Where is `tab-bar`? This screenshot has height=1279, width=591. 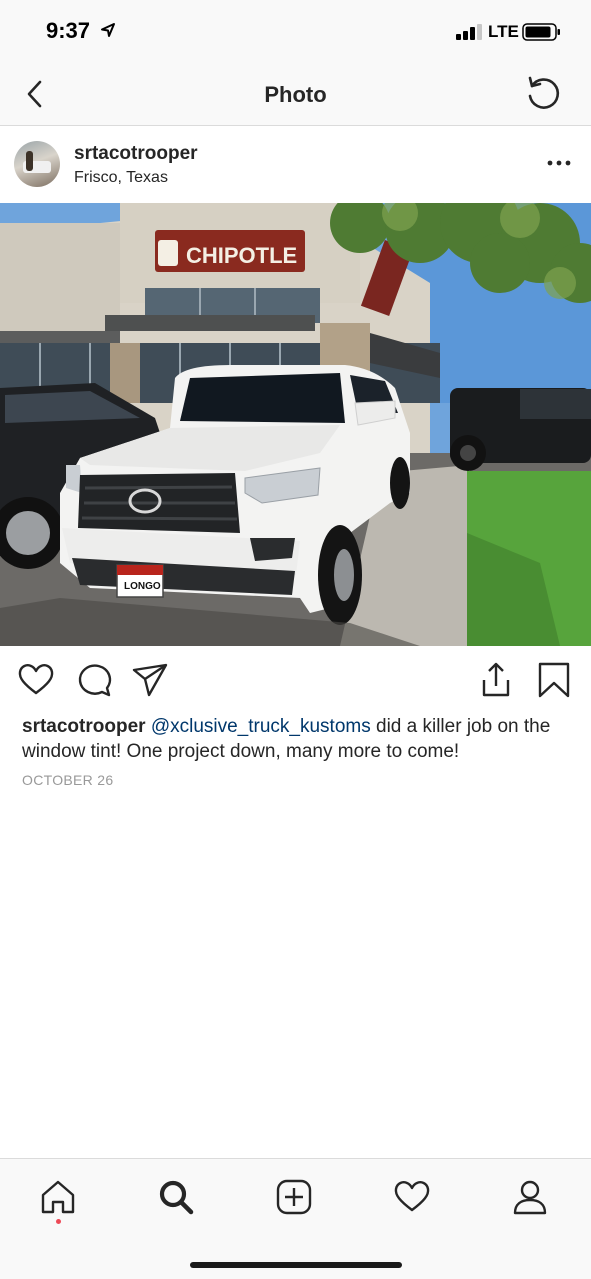 tab-bar is located at coordinates (295, 1218).